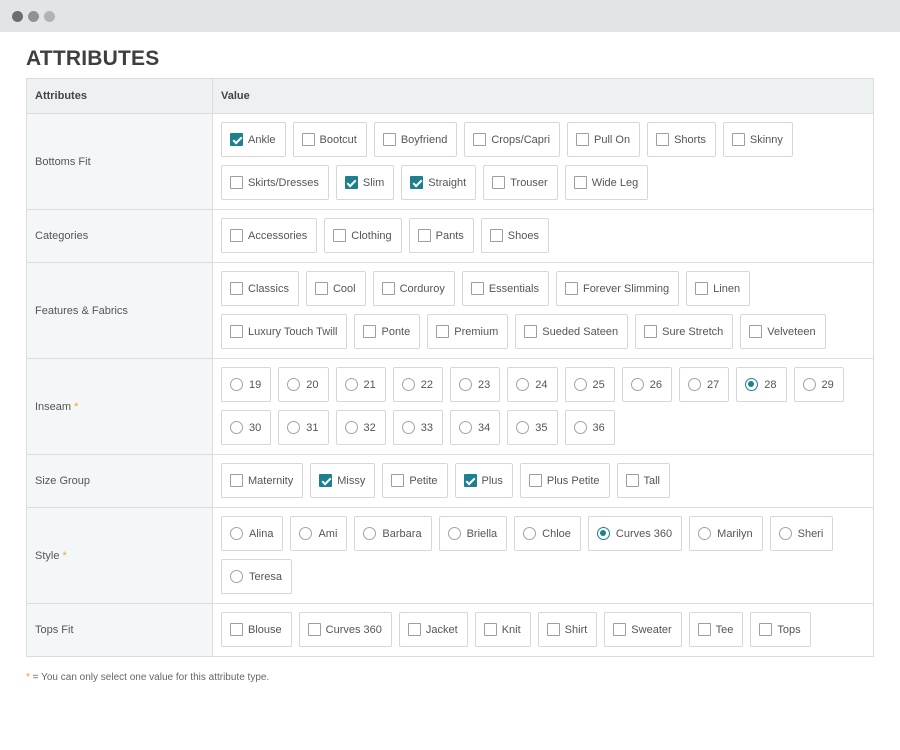 Image resolution: width=900 pixels, height=750 pixels. What do you see at coordinates (393, 533) in the screenshot?
I see `option-style-barbara: Barbara` at bounding box center [393, 533].